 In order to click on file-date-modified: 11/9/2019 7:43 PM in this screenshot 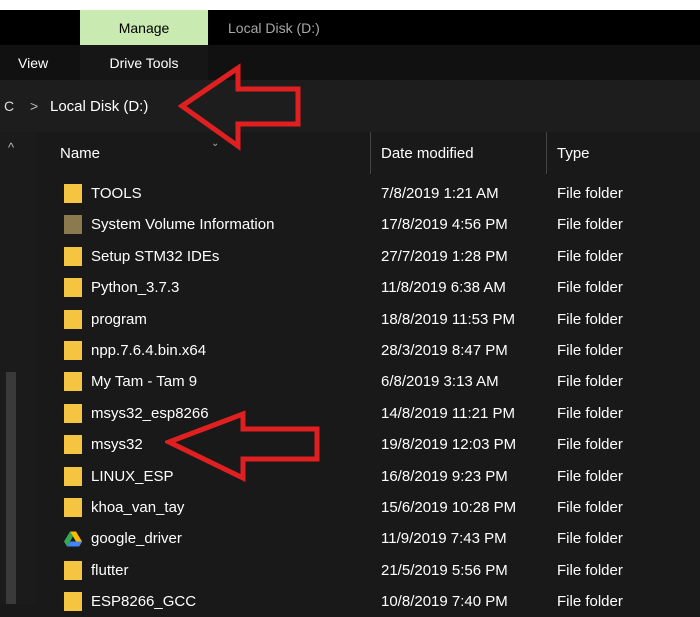, I will do `click(444, 539)`.